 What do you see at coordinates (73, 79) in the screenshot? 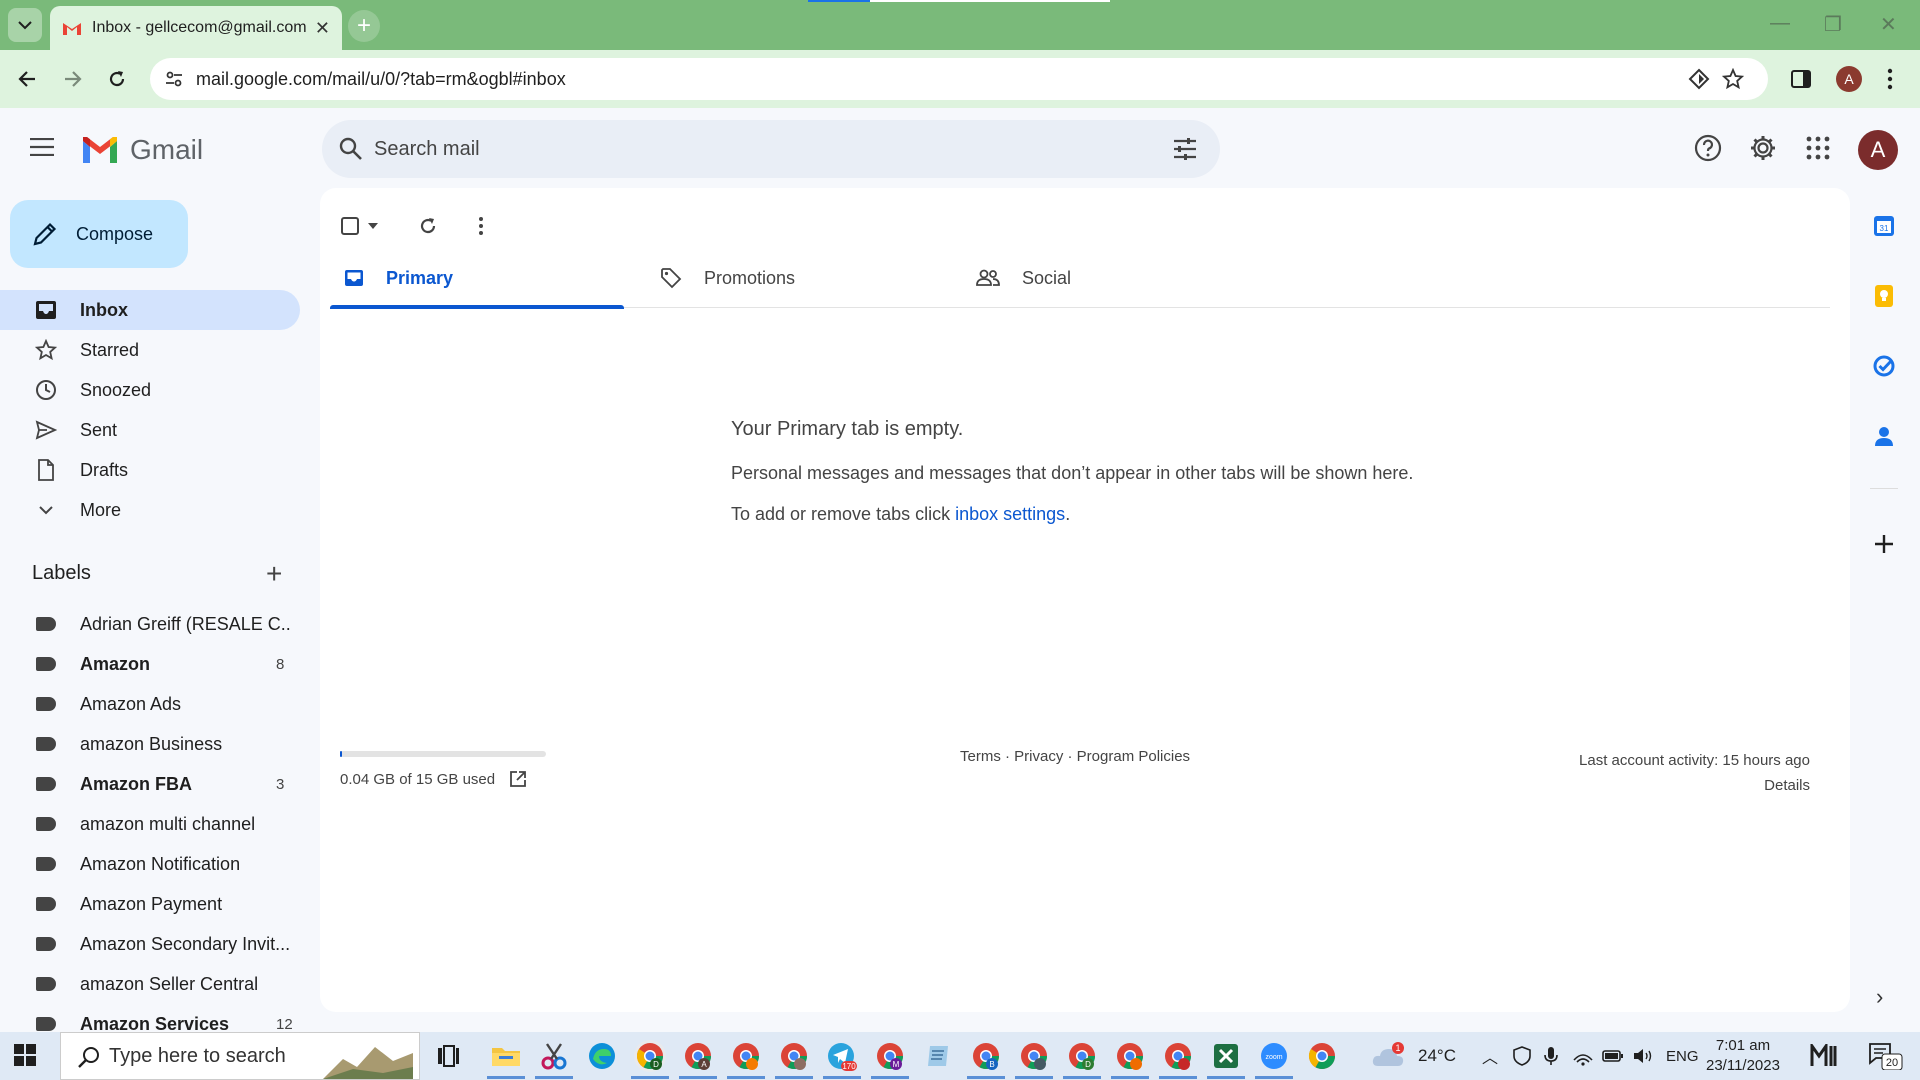
I see `forward-button` at bounding box center [73, 79].